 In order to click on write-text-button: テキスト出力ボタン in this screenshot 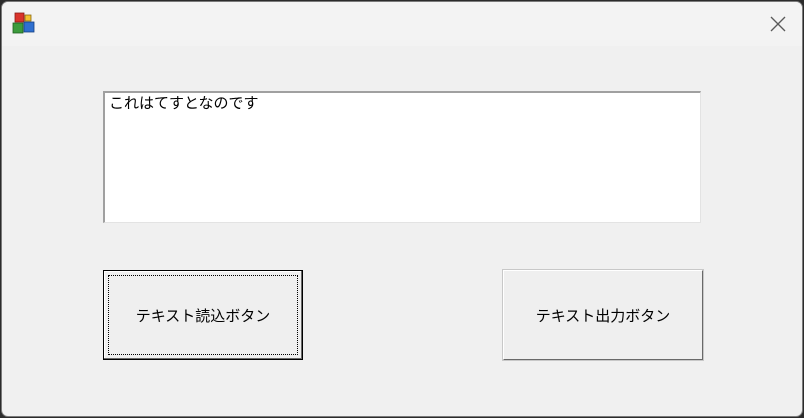, I will do `click(603, 315)`.